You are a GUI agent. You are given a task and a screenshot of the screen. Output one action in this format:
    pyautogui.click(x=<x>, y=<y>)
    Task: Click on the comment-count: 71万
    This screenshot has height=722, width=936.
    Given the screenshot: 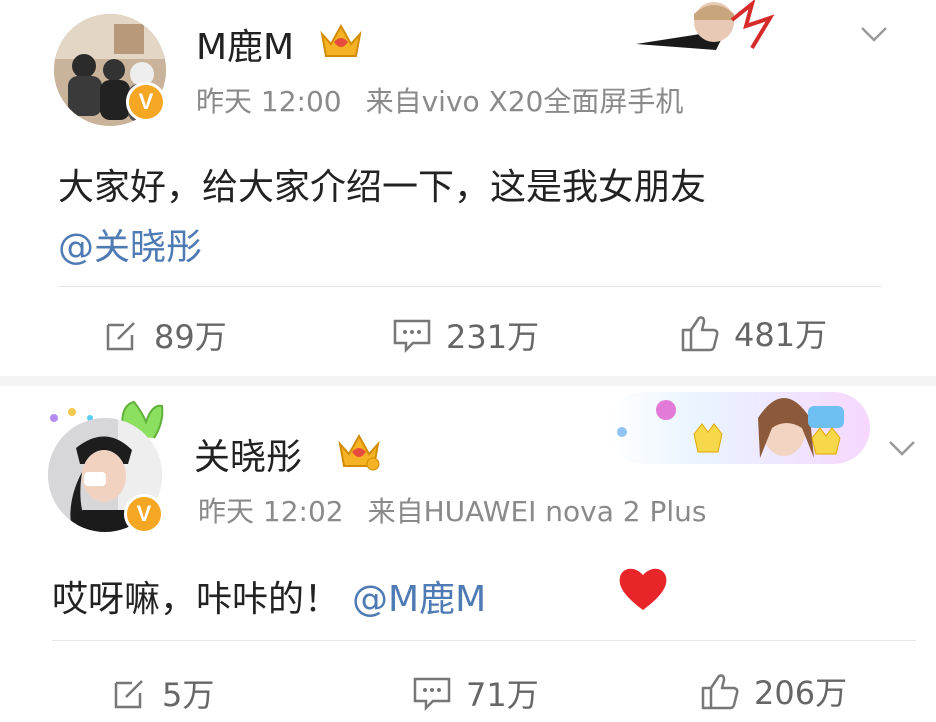 What is the action you would take?
    pyautogui.click(x=502, y=695)
    